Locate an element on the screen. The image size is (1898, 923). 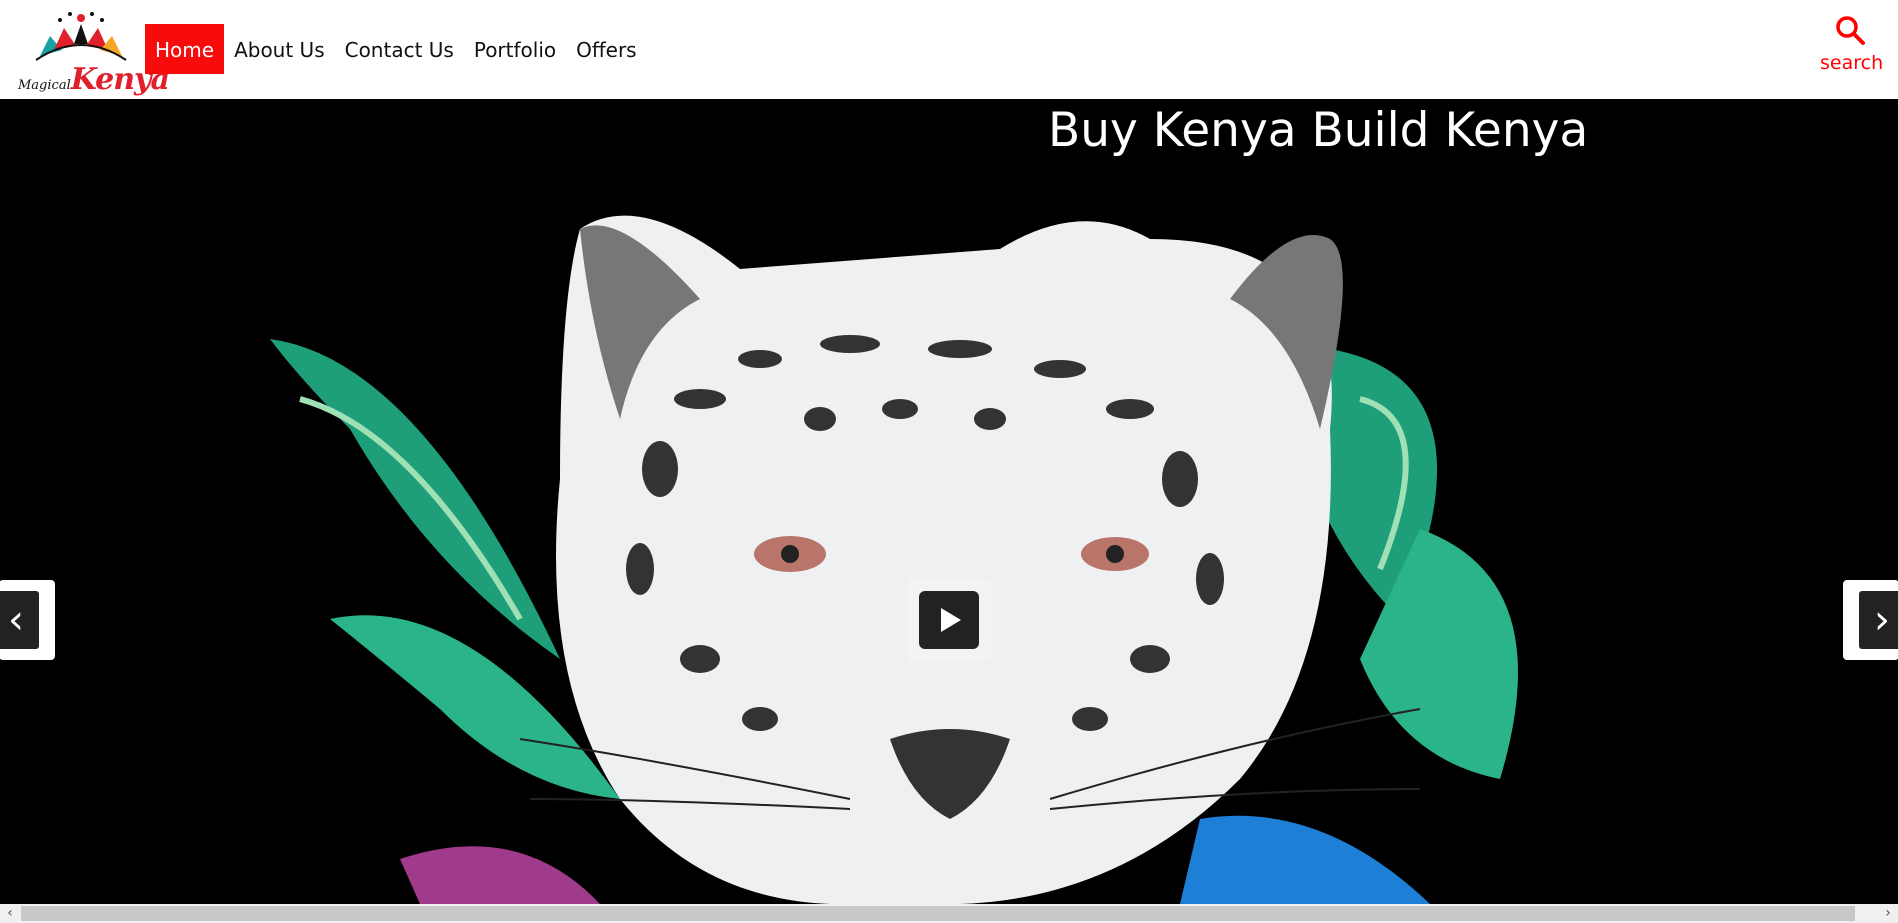
nav-home: Home is located at coordinates (185, 49).